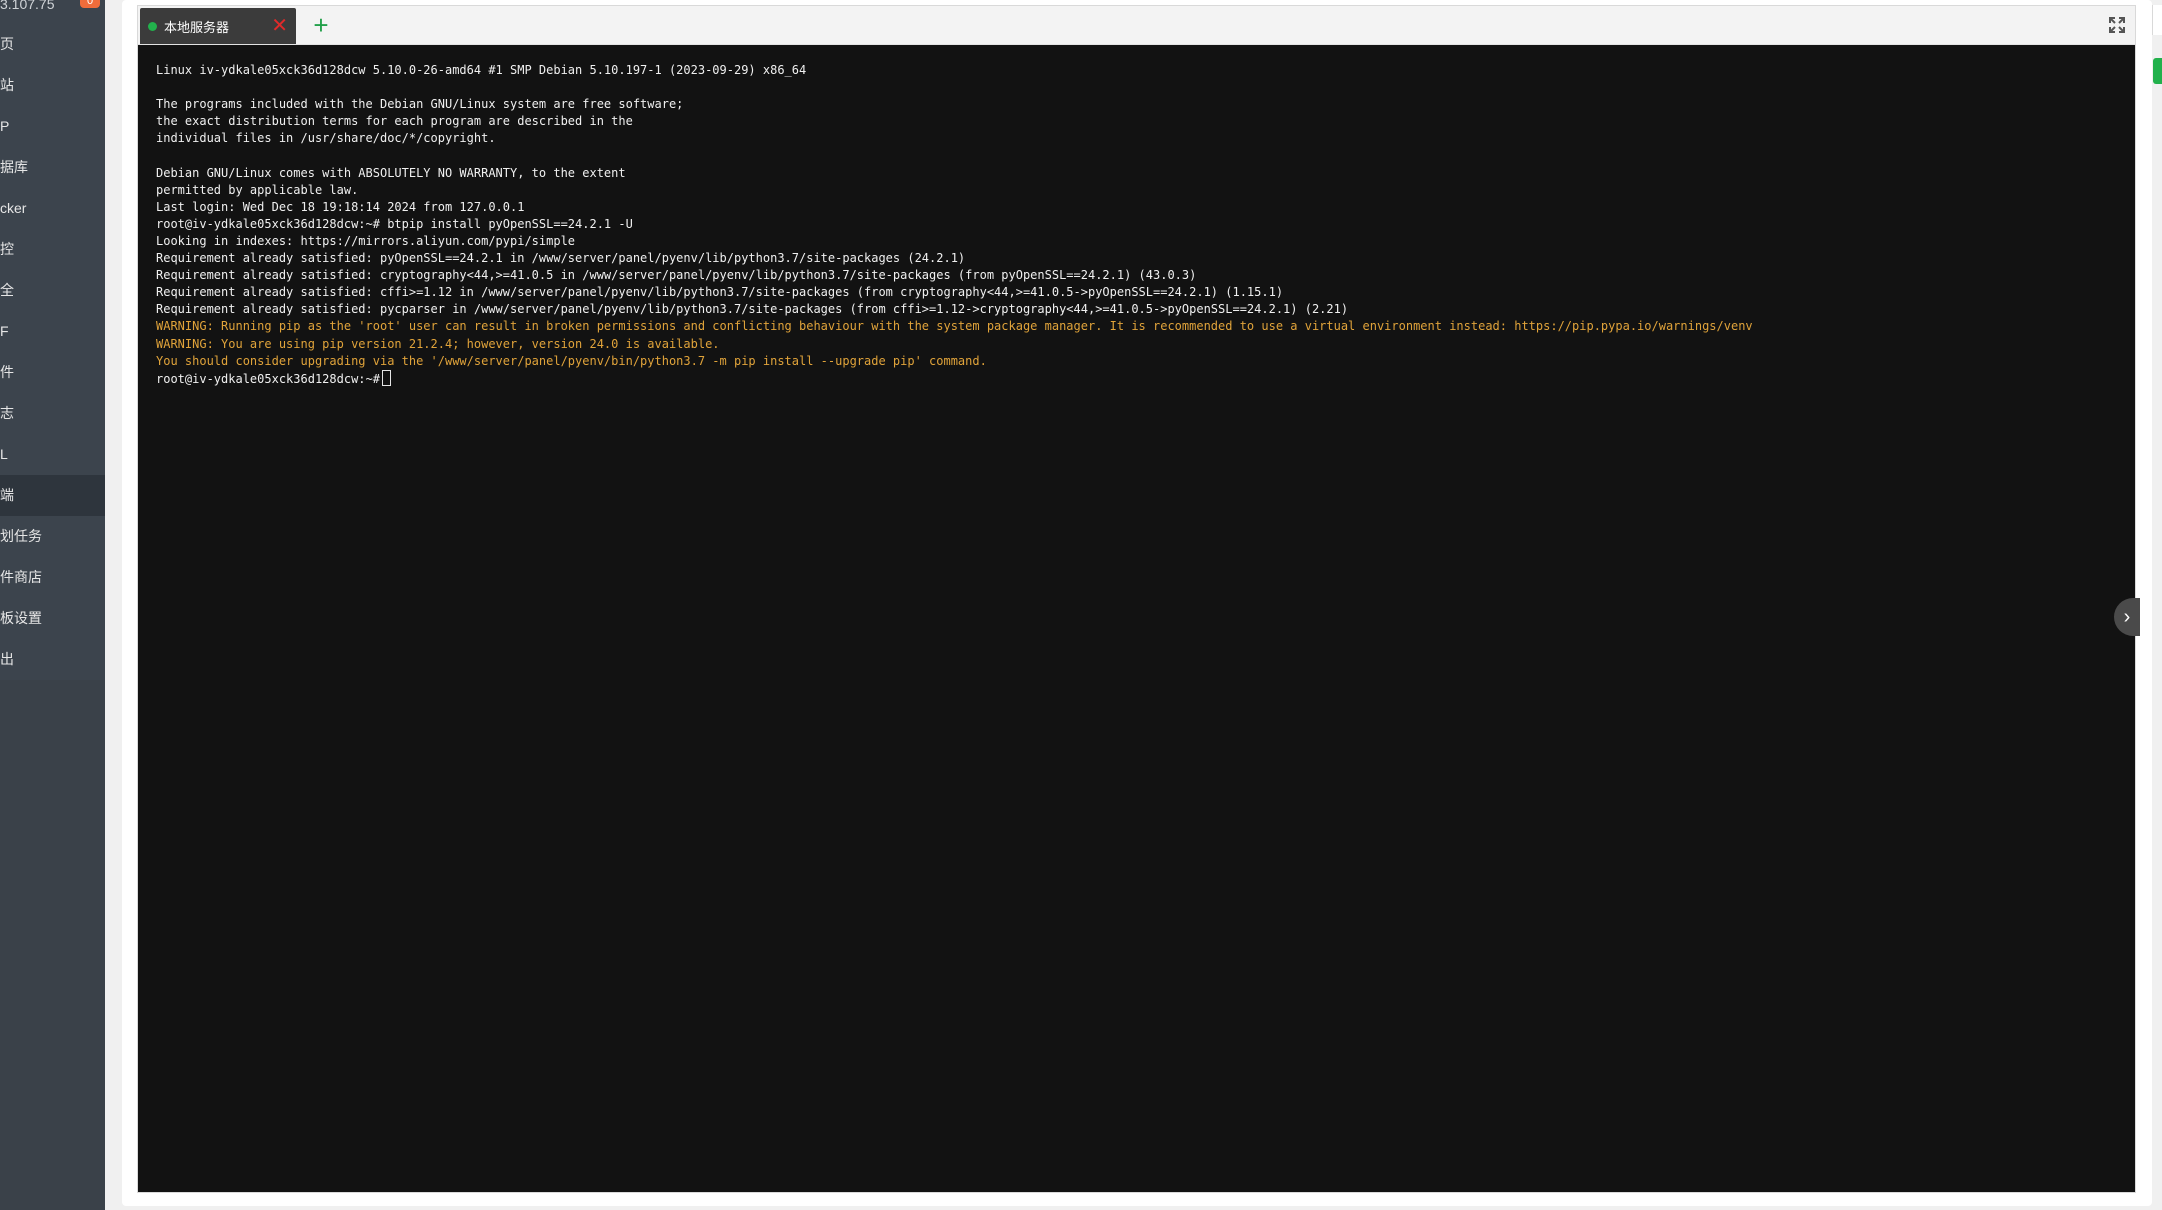  I want to click on right-edge-panel, so click(2157, 20).